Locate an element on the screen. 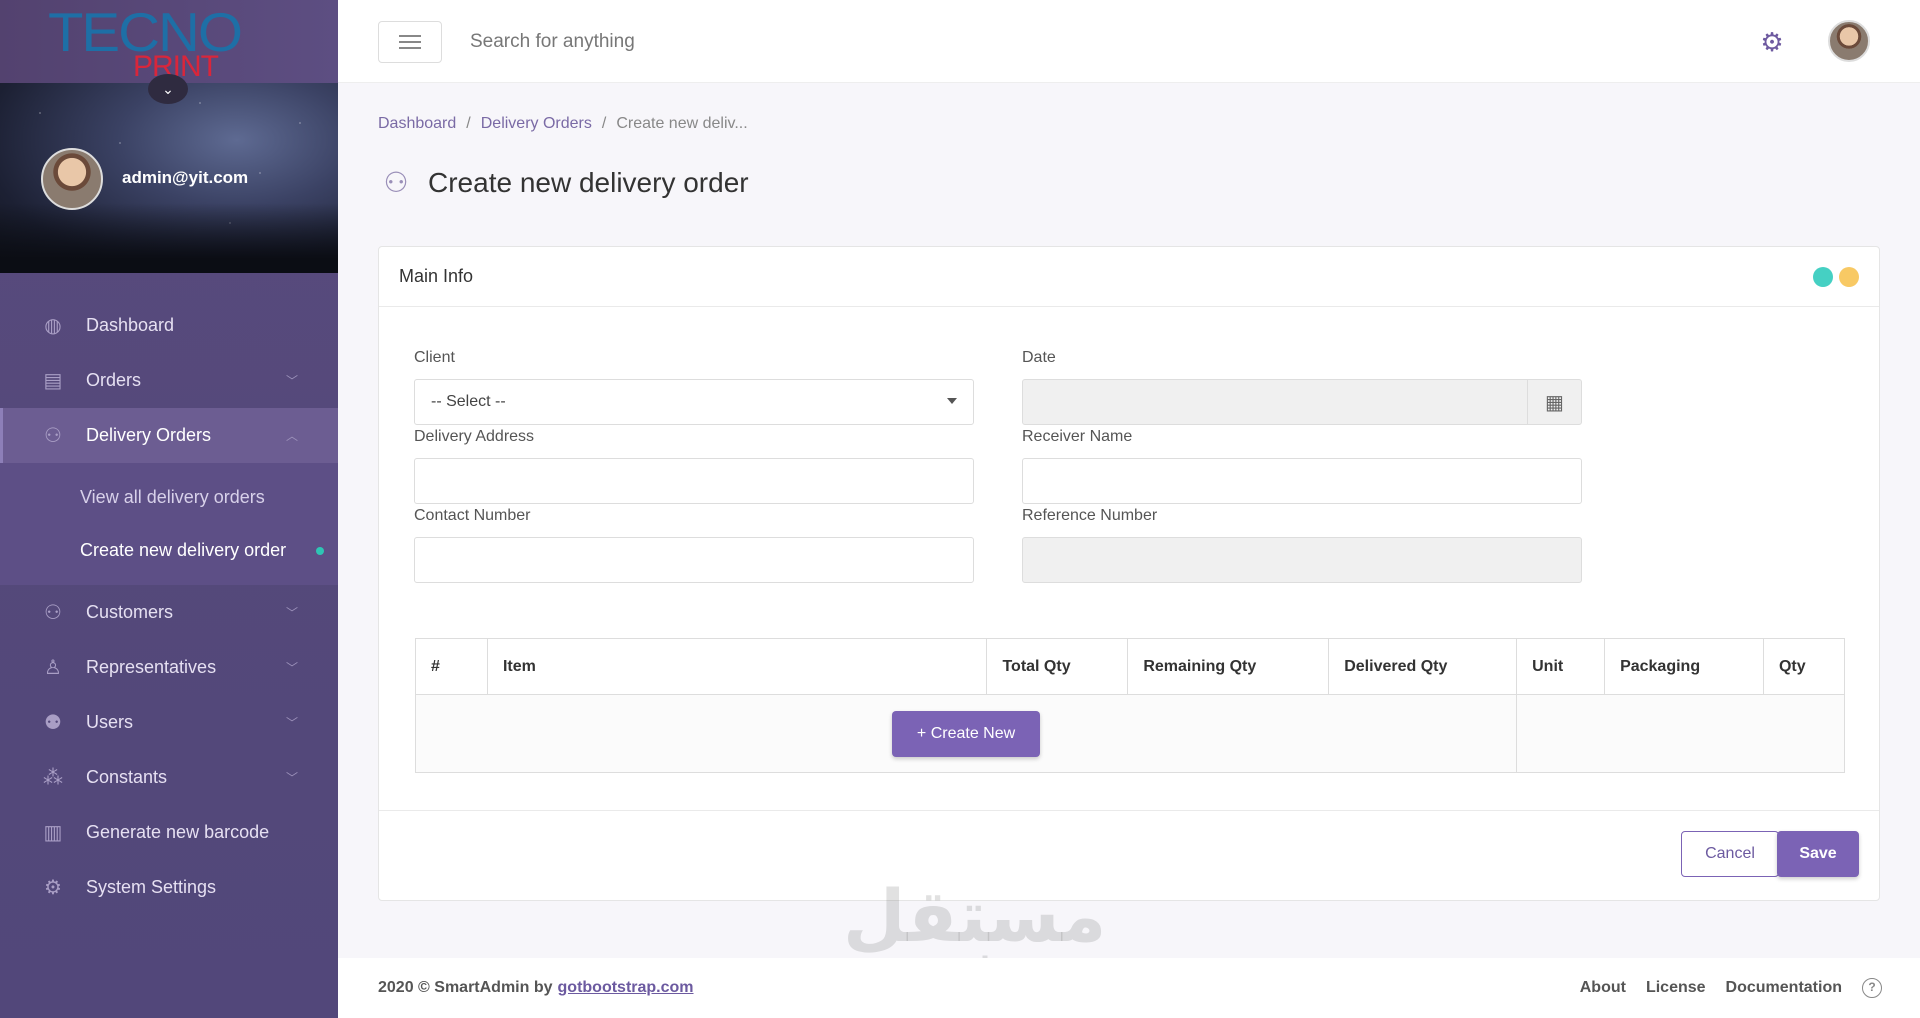  delivery-address-field is located at coordinates (694, 481).